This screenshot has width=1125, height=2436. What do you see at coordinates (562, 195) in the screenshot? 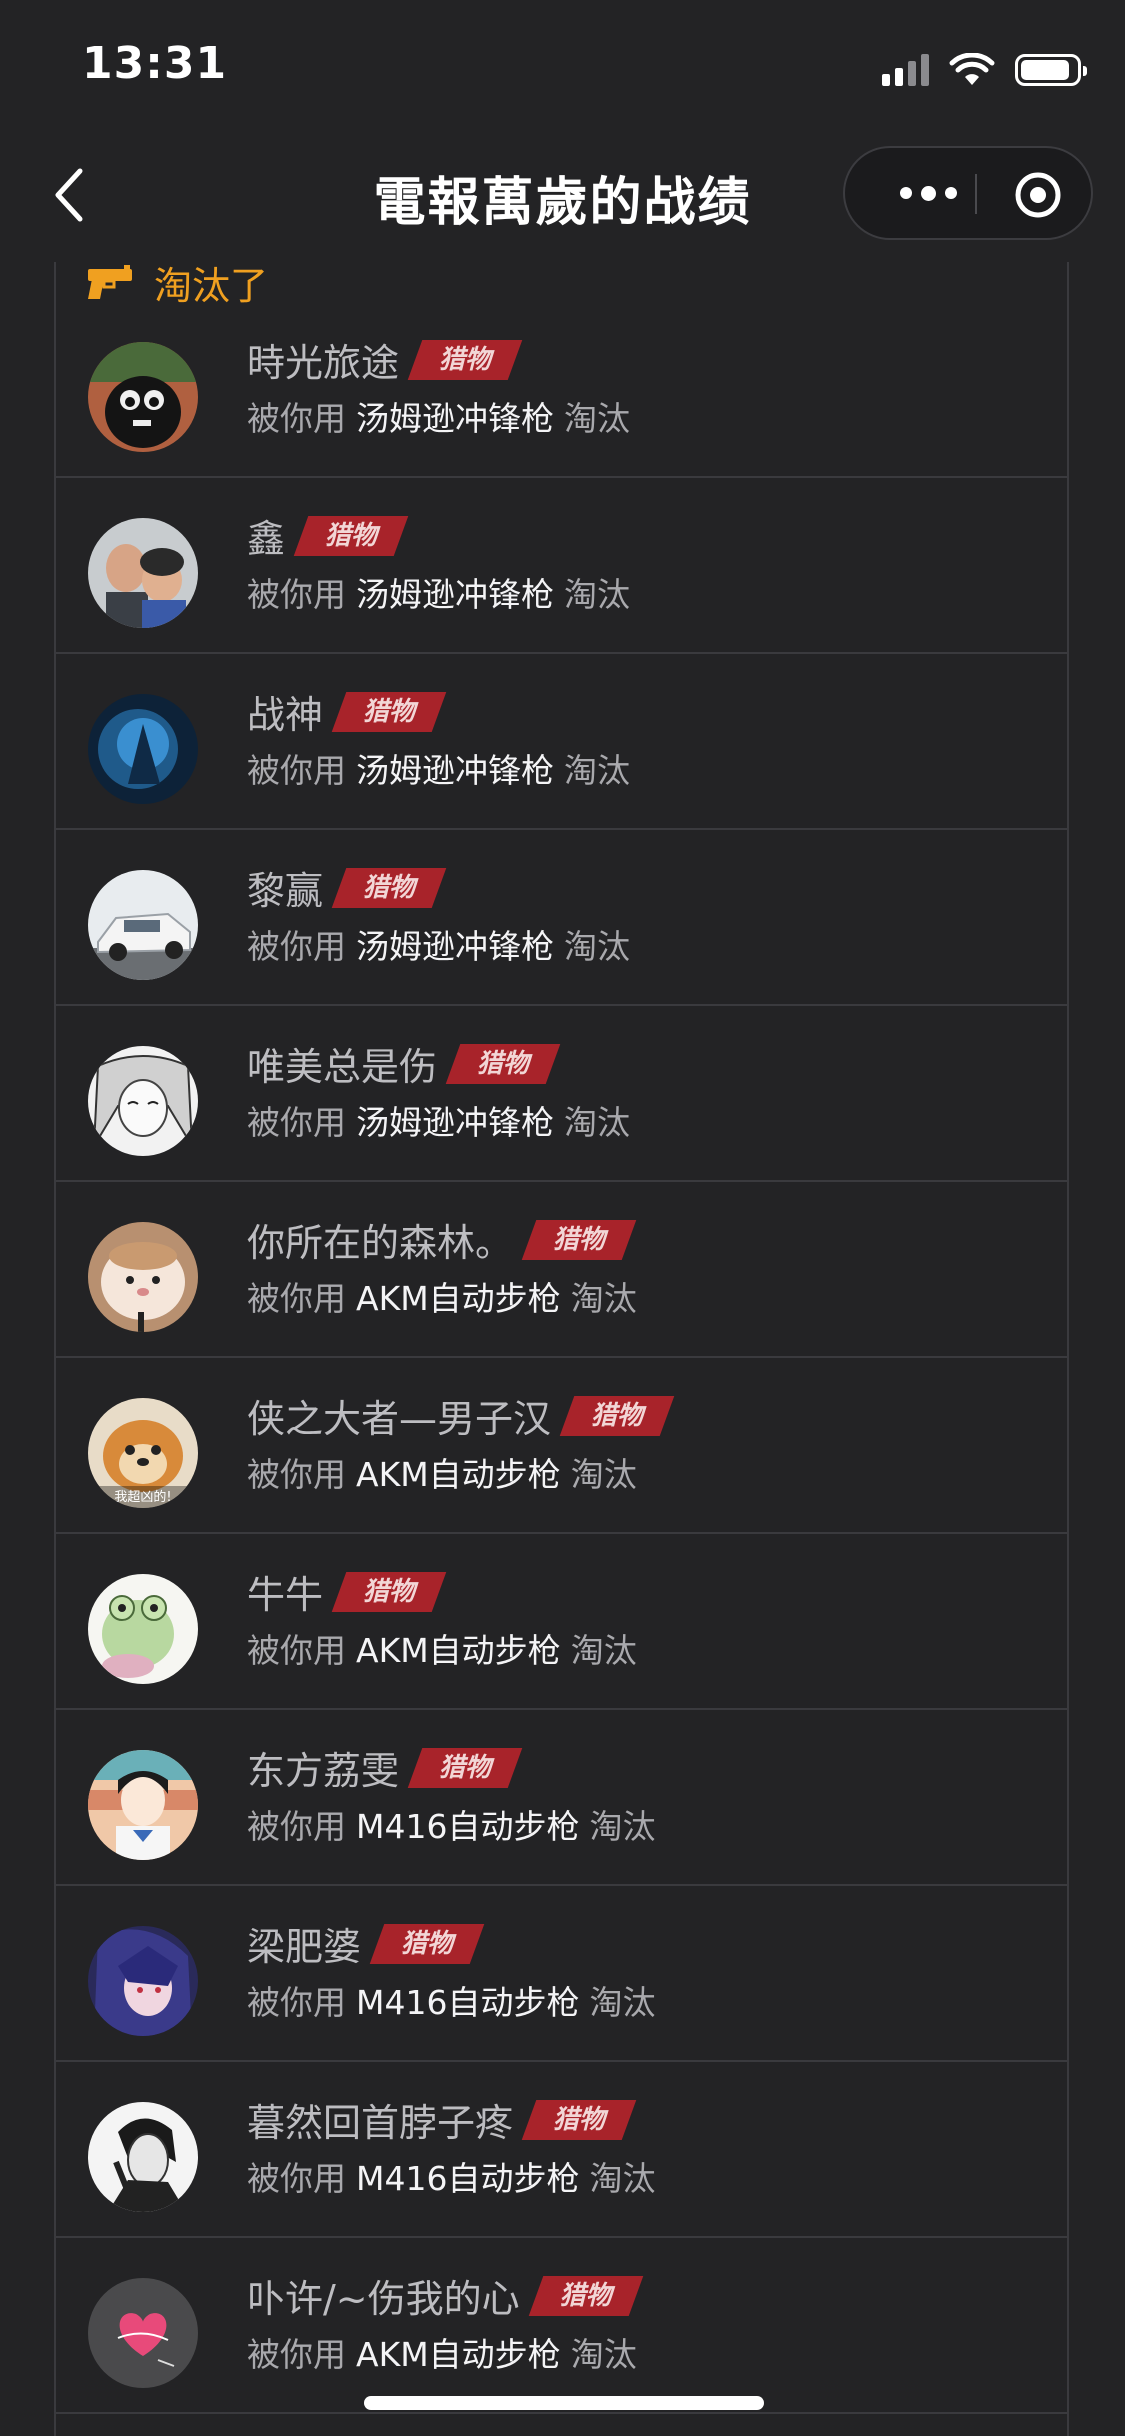
I see `navigation-bar: 電報萬歲的战绩` at bounding box center [562, 195].